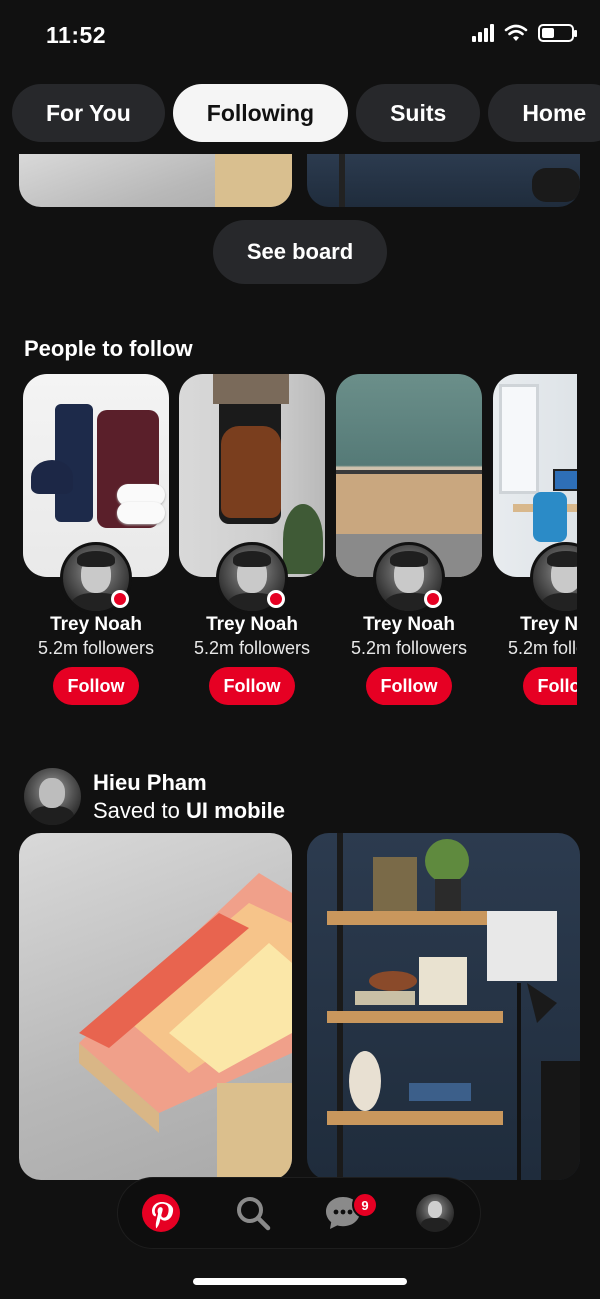 The height and width of the screenshot is (1299, 600). Describe the element at coordinates (108, 348) in the screenshot. I see `people-to-follow-title: People to follow` at that location.